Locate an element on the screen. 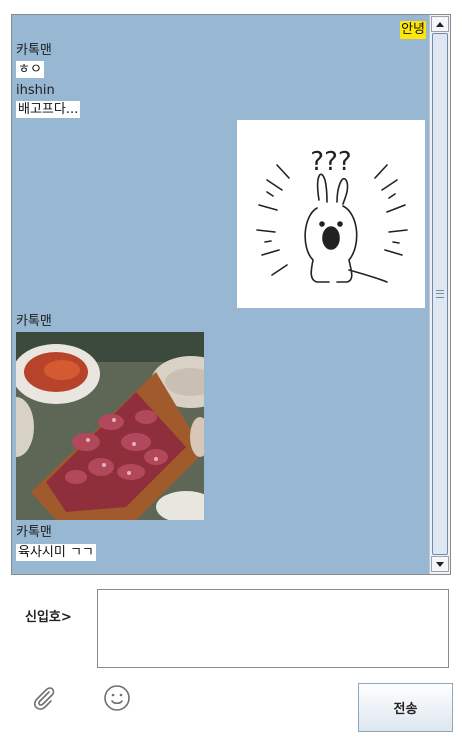 The width and height of the screenshot is (462, 740). sender-label: 신입호> is located at coordinates (48, 617).